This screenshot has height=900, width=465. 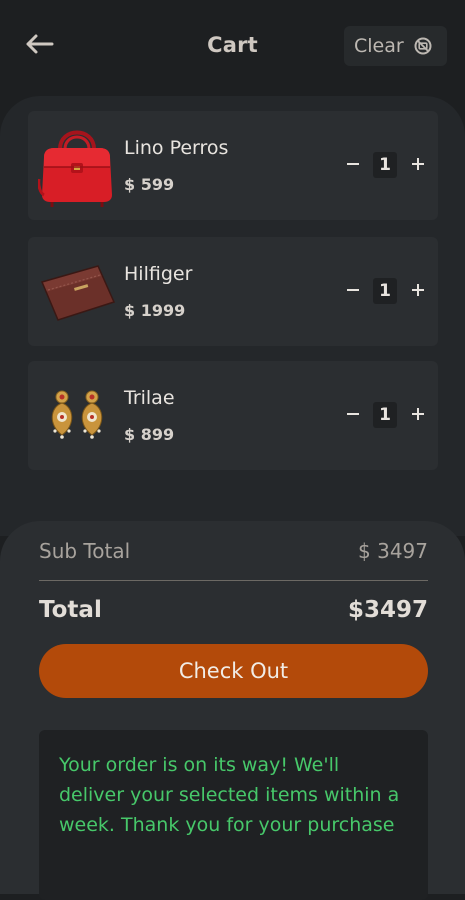 I want to click on subtotal-label: Sub Total, so click(x=85, y=551).